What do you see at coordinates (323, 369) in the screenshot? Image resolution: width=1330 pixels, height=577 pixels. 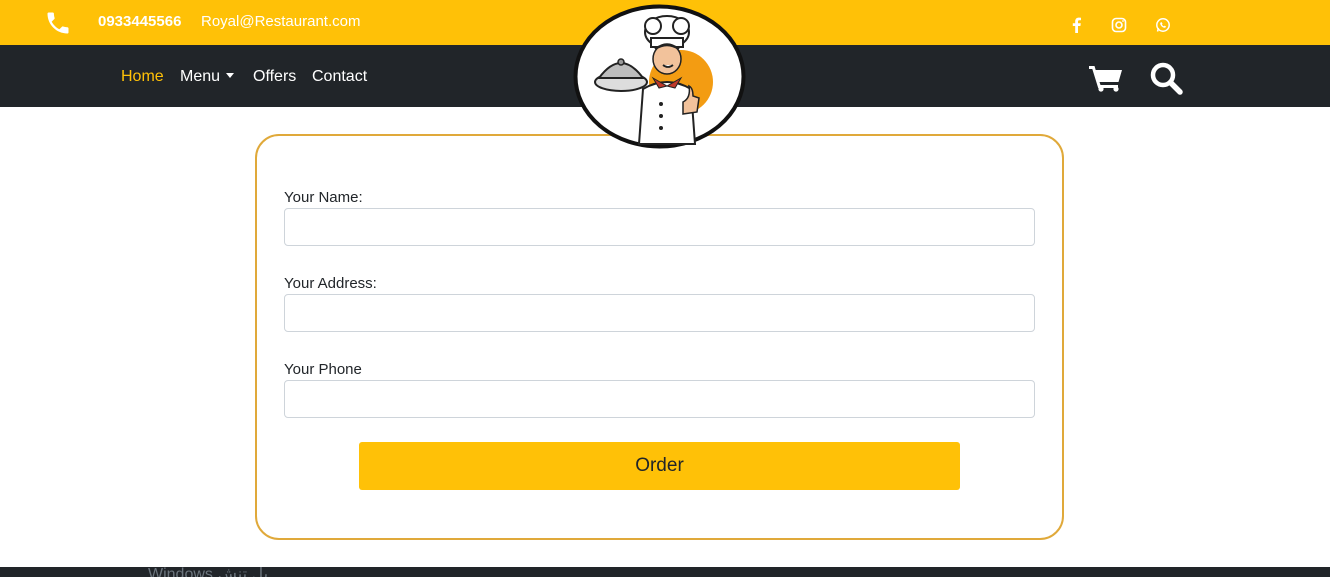 I see `phone-label: Your Phone` at bounding box center [323, 369].